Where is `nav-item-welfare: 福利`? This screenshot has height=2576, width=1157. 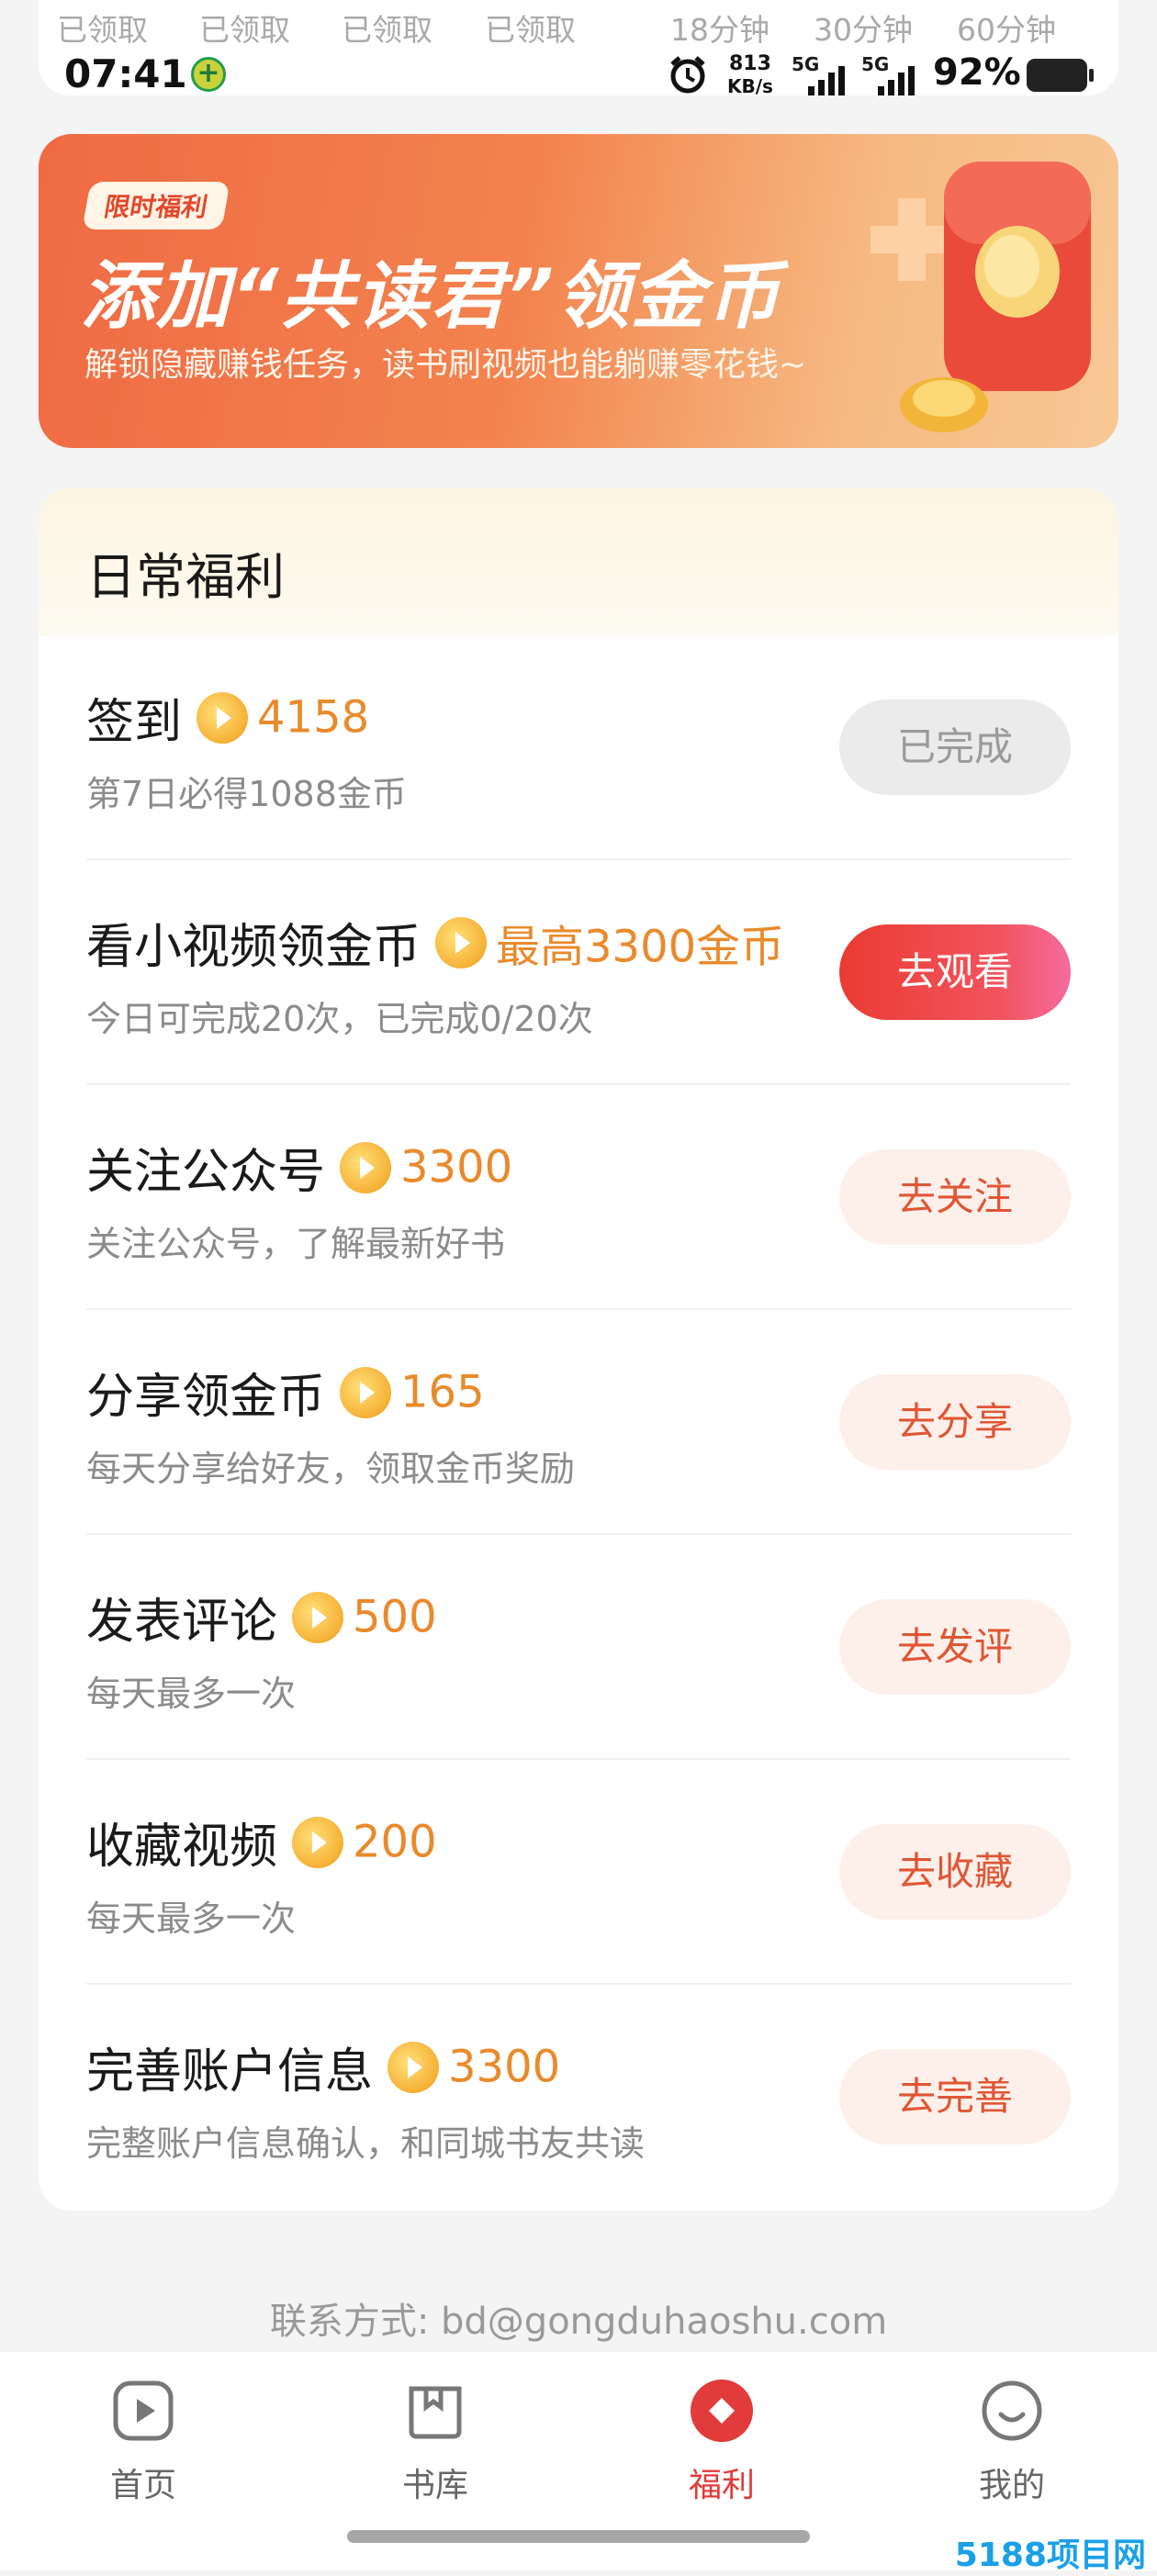
nav-item-welfare: 福利 is located at coordinates (722, 2441).